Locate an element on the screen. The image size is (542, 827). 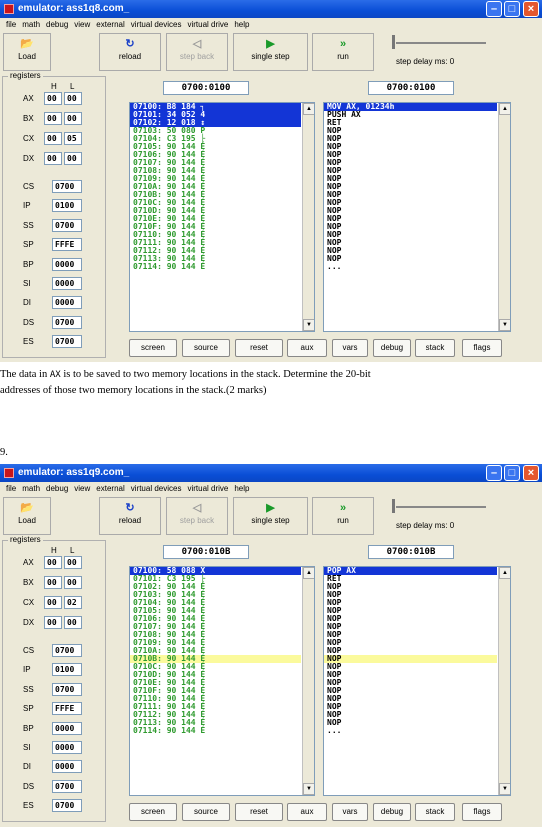
menu-view: view is located at coordinates (82, 24).